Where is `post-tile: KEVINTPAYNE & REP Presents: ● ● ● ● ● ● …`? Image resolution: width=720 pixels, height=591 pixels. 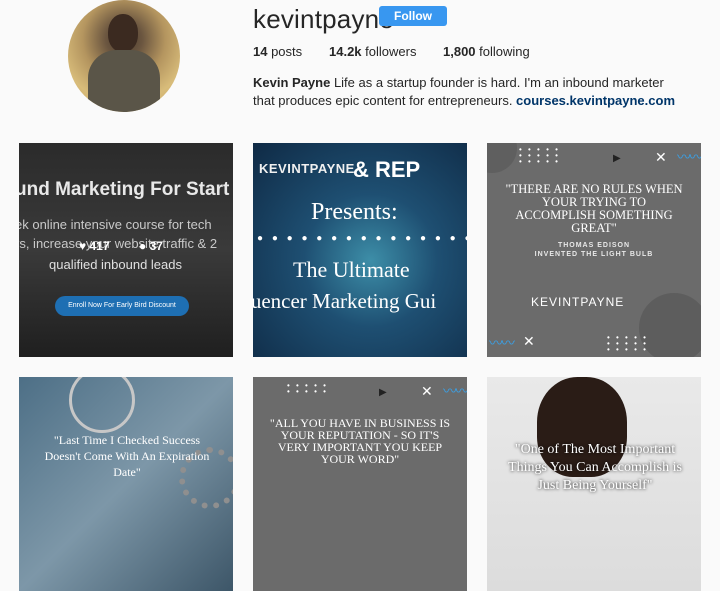 post-tile: KEVINTPAYNE & REP Presents: ● ● ● ● ● ● … is located at coordinates (360, 250).